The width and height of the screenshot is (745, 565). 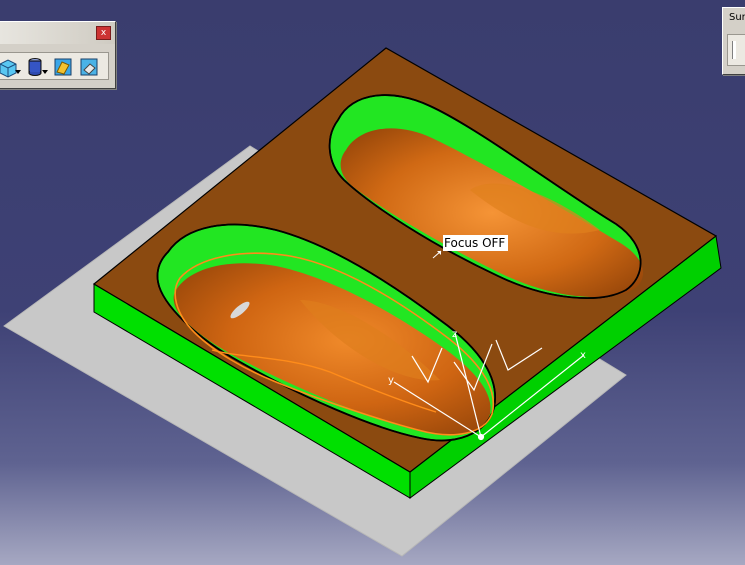 What do you see at coordinates (454, 334) in the screenshot?
I see `axis-z-label: z` at bounding box center [454, 334].